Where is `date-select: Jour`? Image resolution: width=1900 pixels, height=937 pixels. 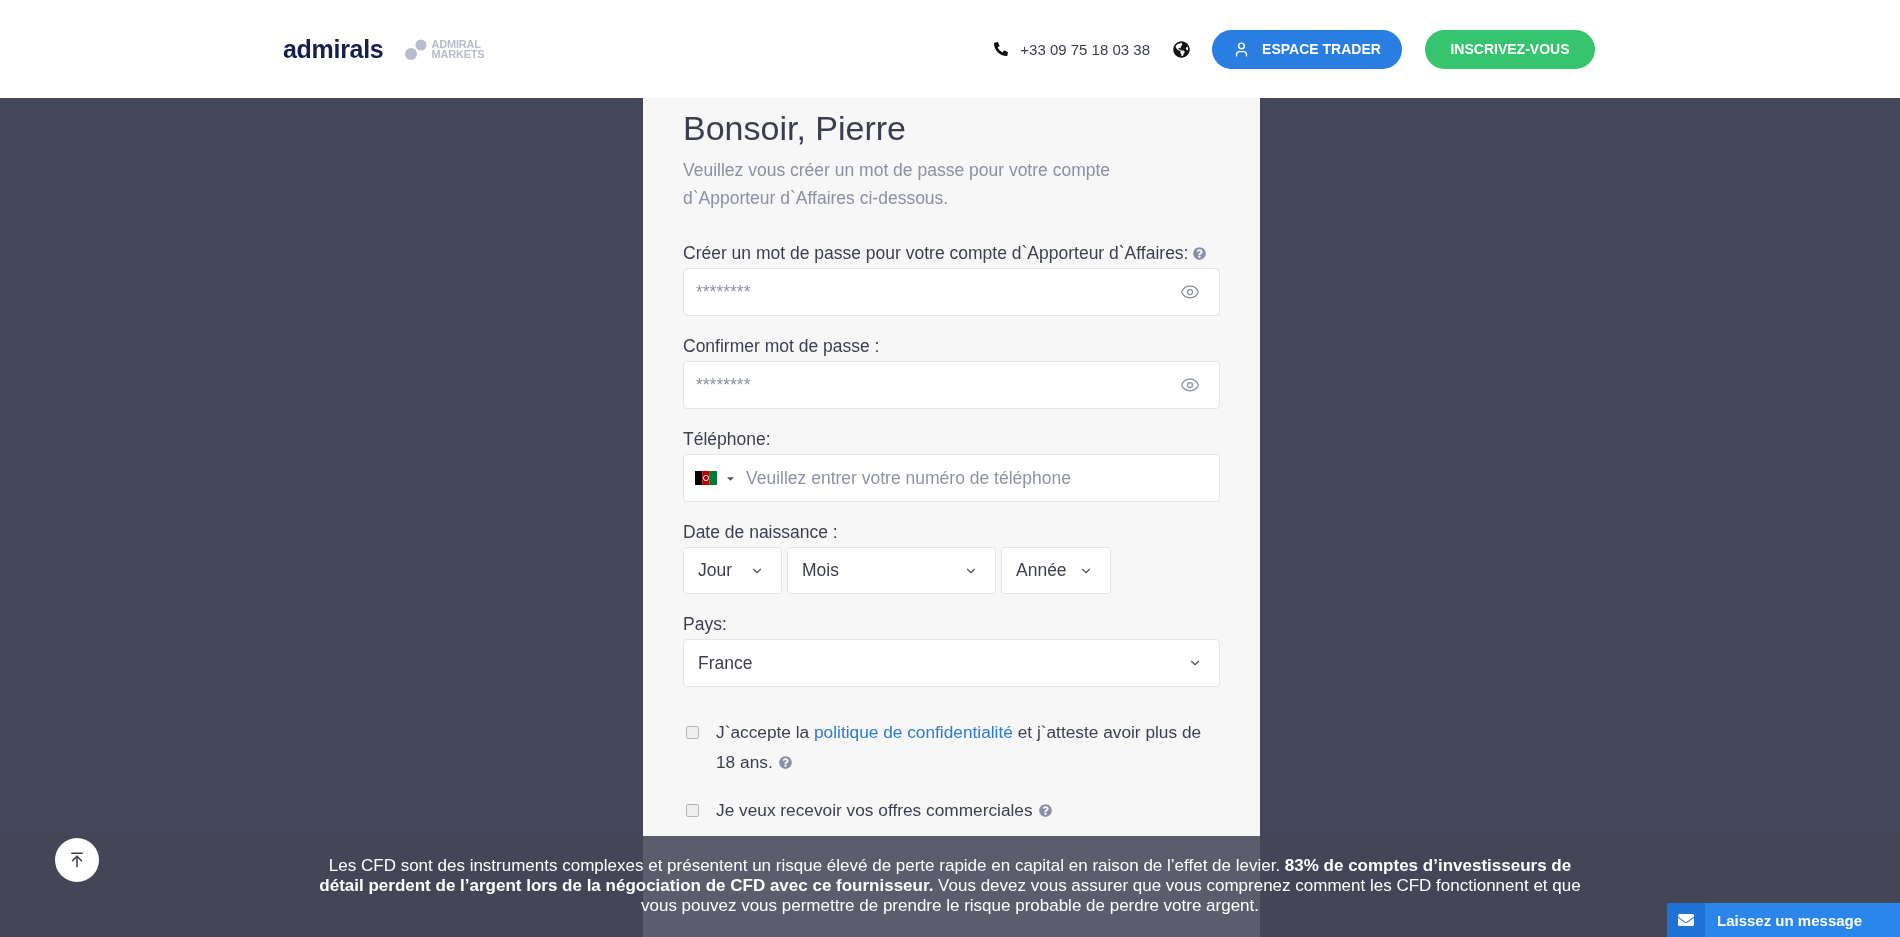 date-select: Jour is located at coordinates (732, 570).